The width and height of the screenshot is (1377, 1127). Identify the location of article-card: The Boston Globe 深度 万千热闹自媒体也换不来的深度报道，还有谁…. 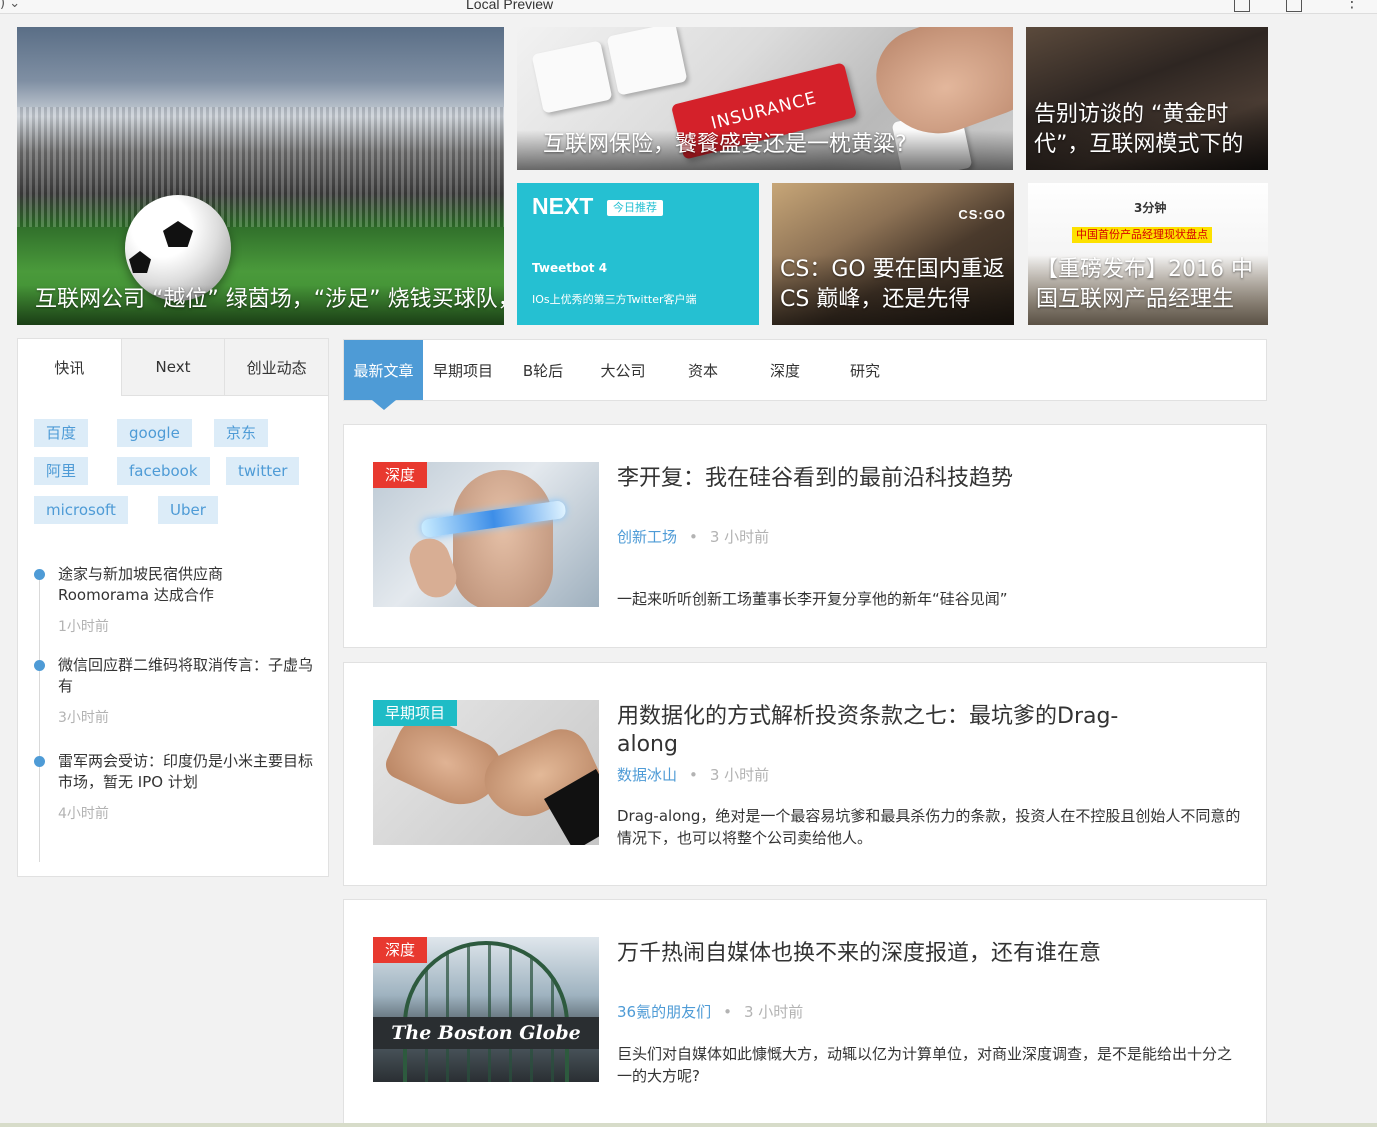
(805, 1013).